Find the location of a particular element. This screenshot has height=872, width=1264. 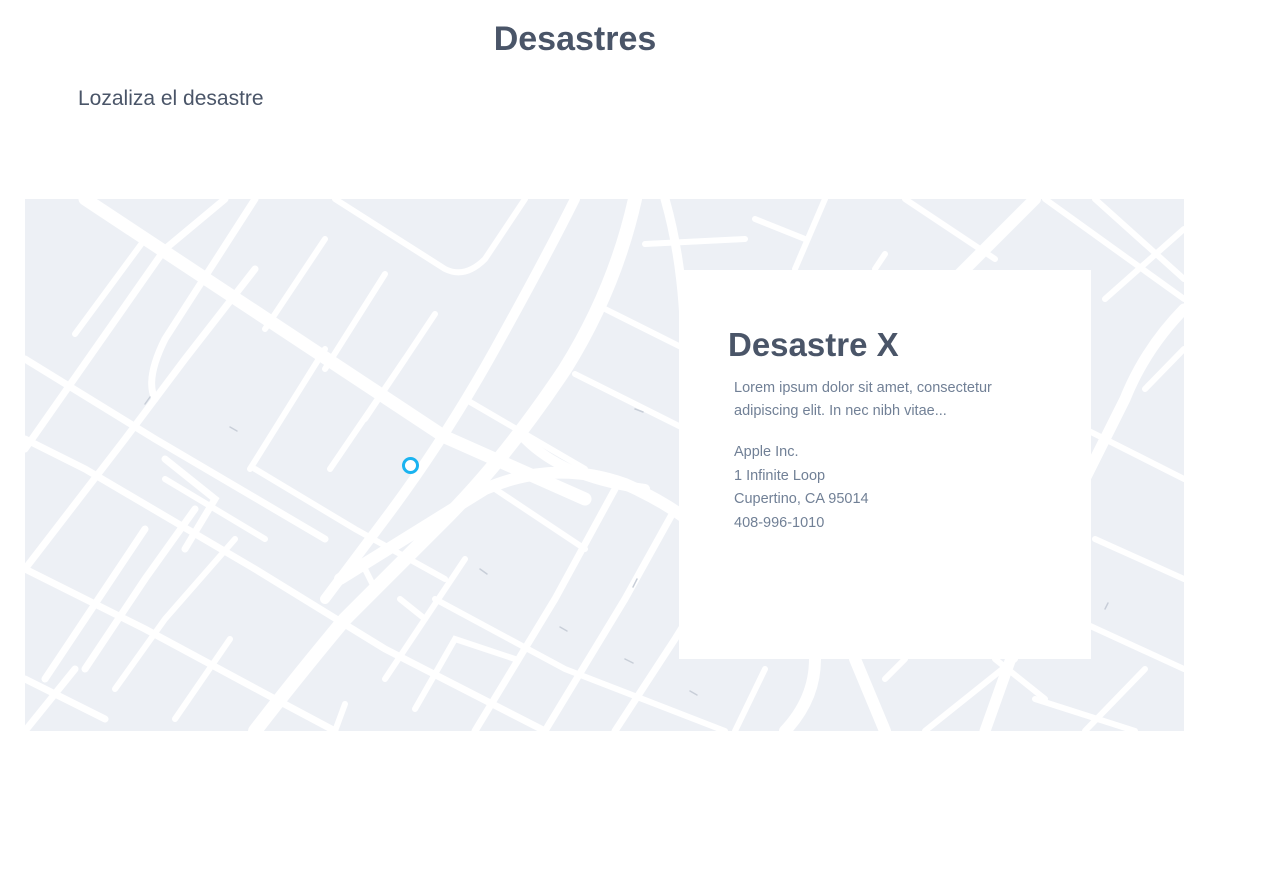

address-phone: 408-996-1010 is located at coordinates (779, 522).